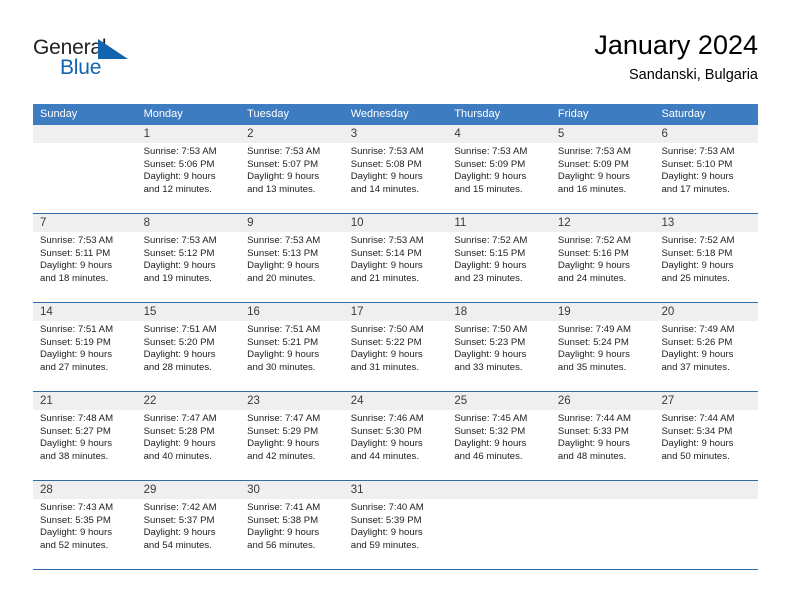  I want to click on sunrise-text: Sunrise: 7:45 AM, so click(491, 418).